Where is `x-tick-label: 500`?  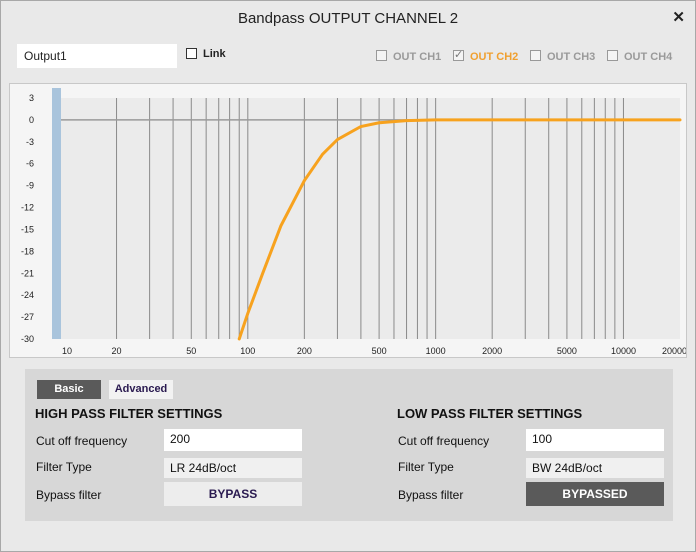
x-tick-label: 500 is located at coordinates (379, 351).